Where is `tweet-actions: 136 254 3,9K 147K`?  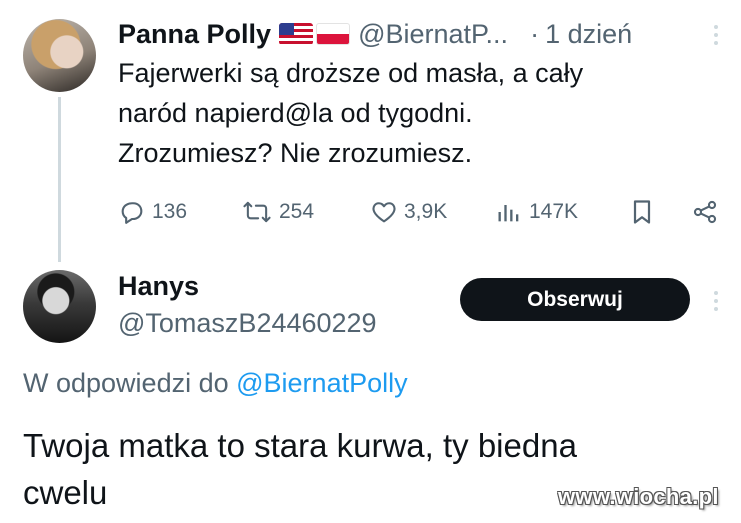
tweet-actions: 136 254 3,9K 147K is located at coordinates (420, 212).